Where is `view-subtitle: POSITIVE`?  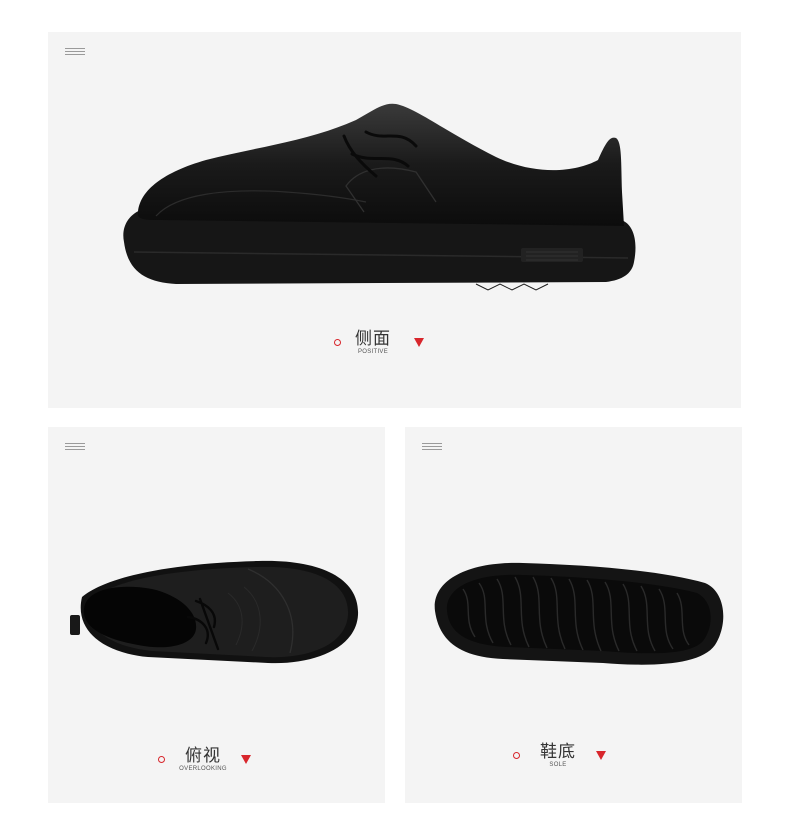 view-subtitle: POSITIVE is located at coordinates (373, 352).